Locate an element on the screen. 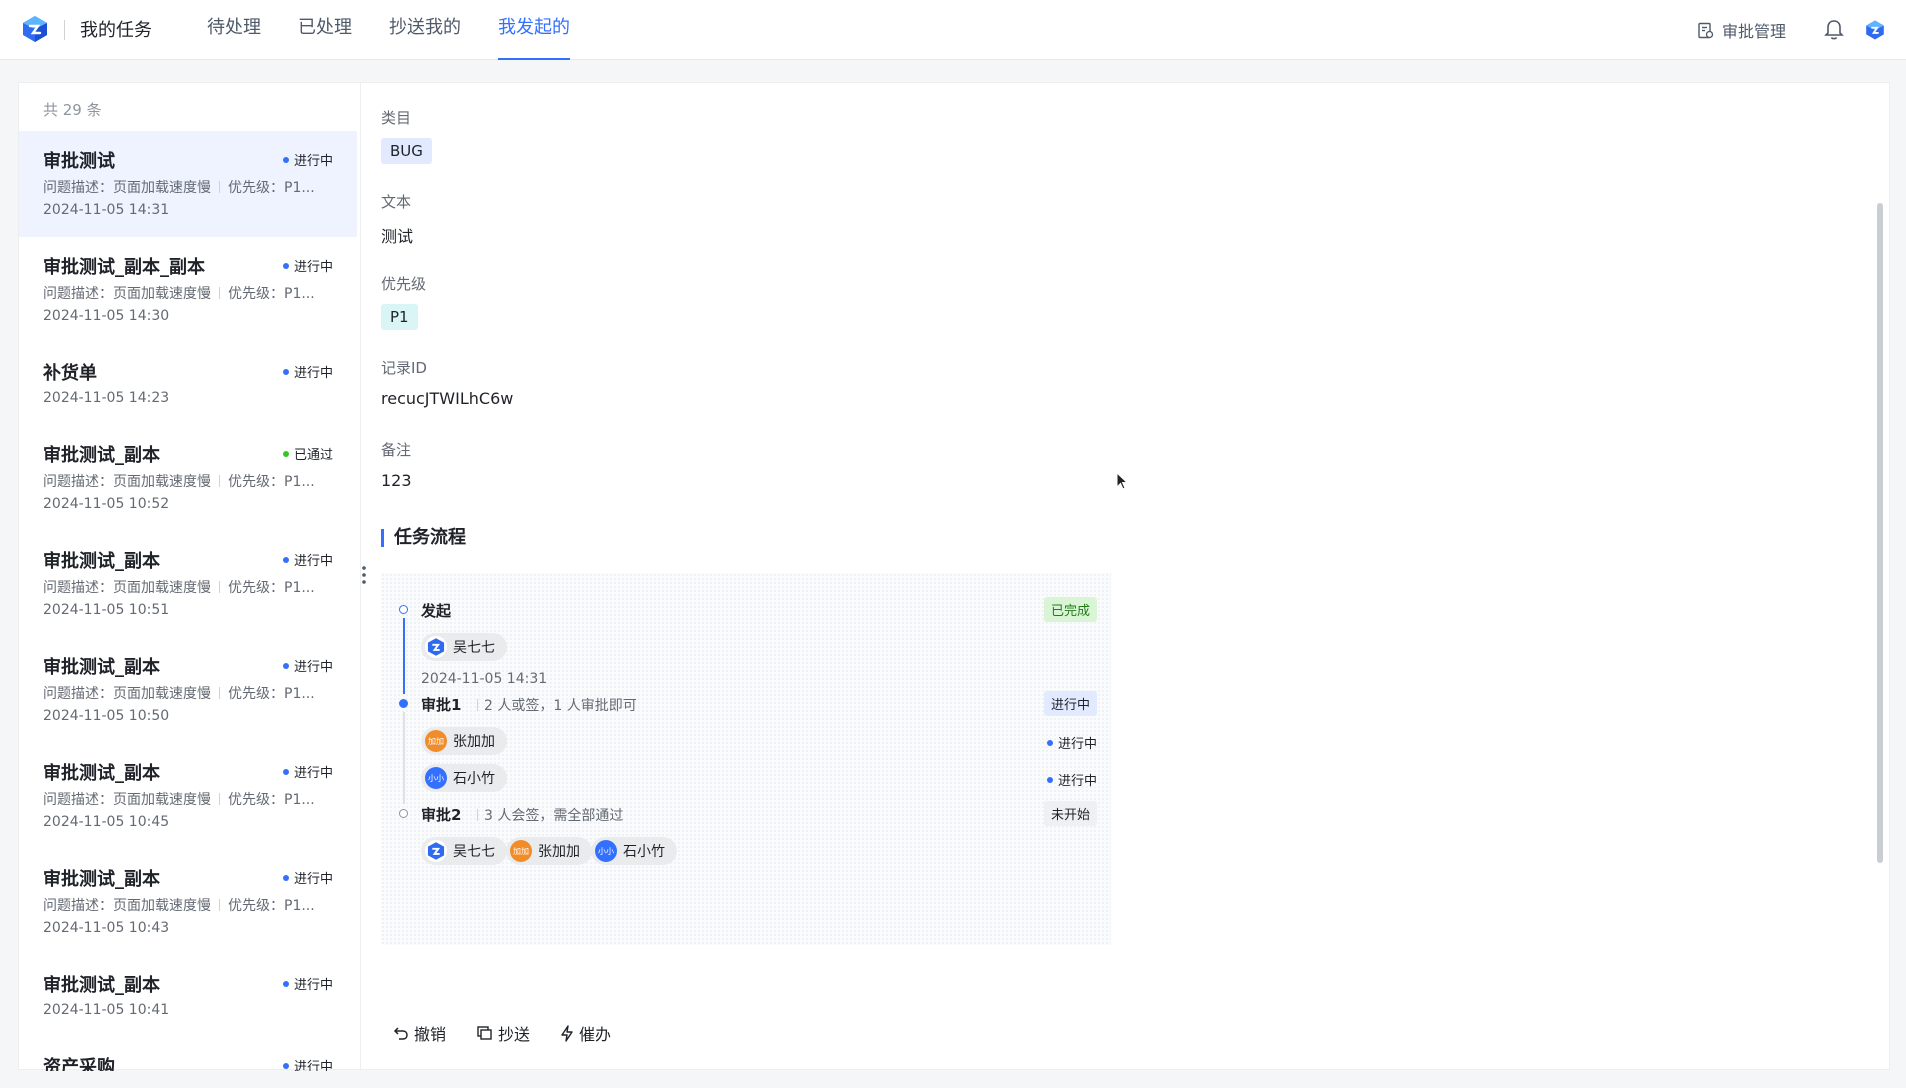 This screenshot has height=1088, width=1906. cc-label: 抄送 is located at coordinates (514, 1034).